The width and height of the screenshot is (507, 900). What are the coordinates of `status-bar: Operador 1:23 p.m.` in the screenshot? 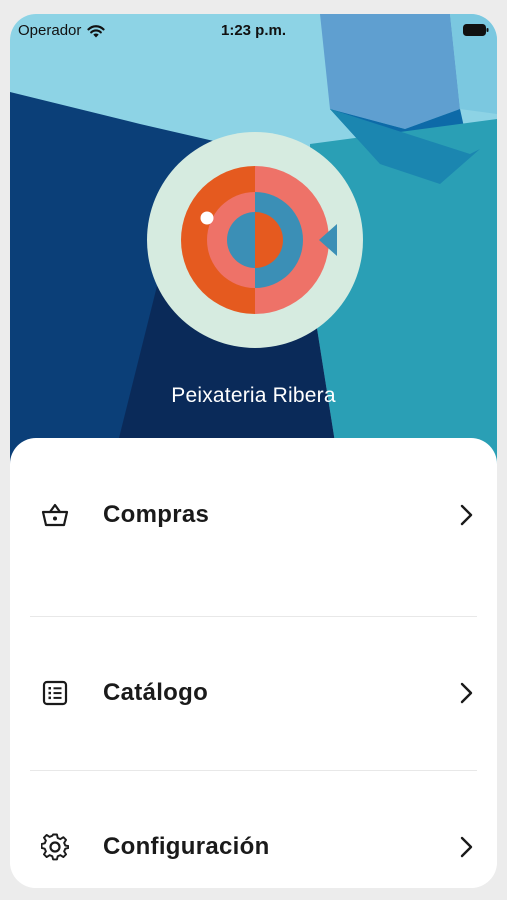 It's located at (253, 31).